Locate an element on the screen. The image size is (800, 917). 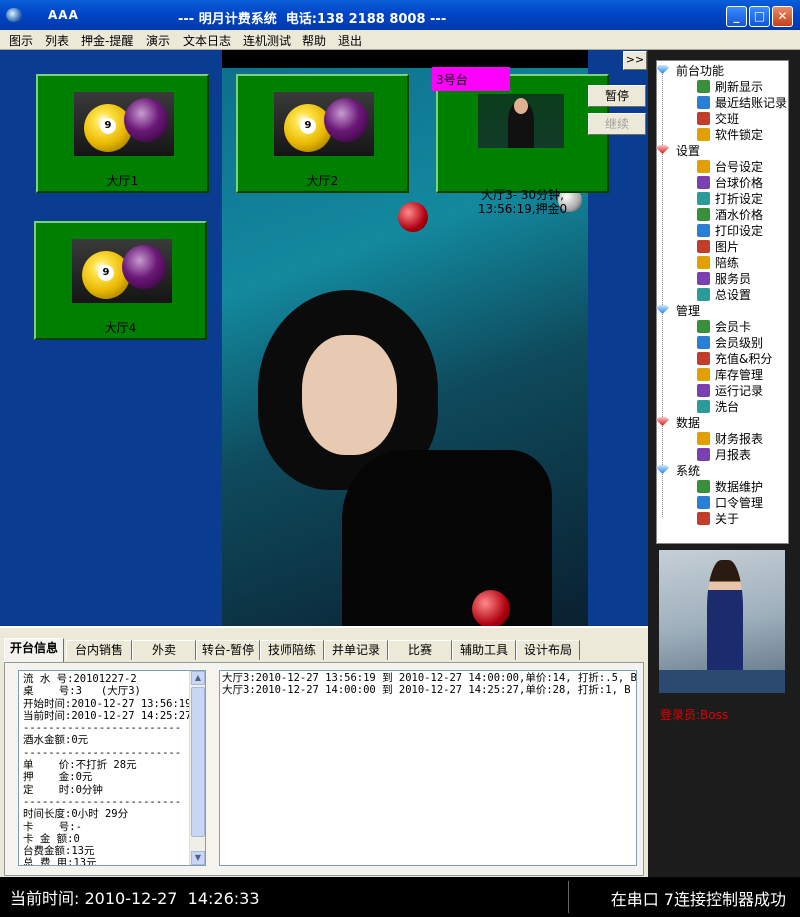
tree-item: 服务员 is located at coordinates (733, 278).